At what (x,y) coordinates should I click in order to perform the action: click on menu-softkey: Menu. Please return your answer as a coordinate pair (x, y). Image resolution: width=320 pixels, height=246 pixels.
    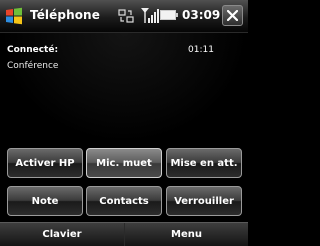
    Looking at the image, I should click on (186, 234).